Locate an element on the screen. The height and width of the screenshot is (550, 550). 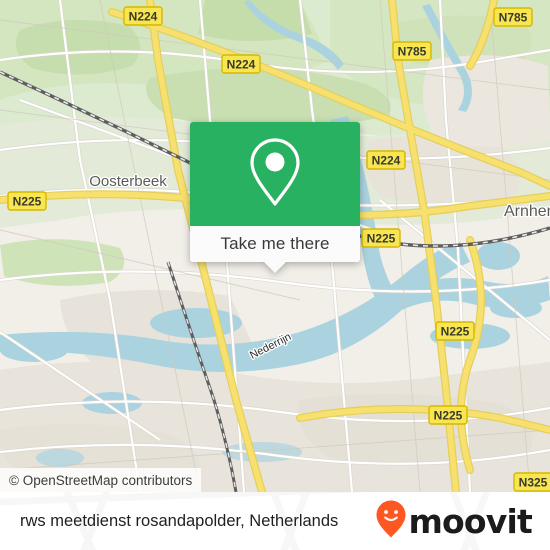
moovit-pin-icon is located at coordinates (391, 521).